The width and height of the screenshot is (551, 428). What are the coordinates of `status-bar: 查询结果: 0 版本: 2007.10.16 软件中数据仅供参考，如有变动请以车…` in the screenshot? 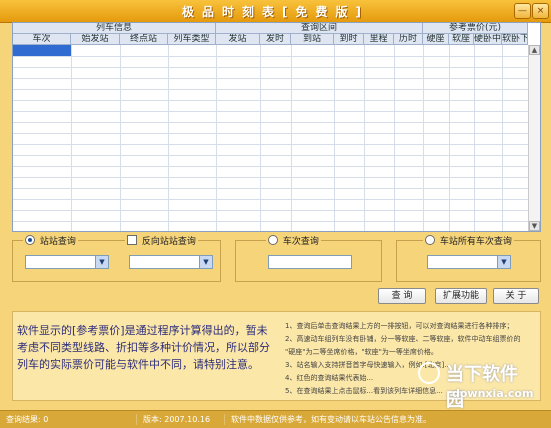 It's located at (275, 419).